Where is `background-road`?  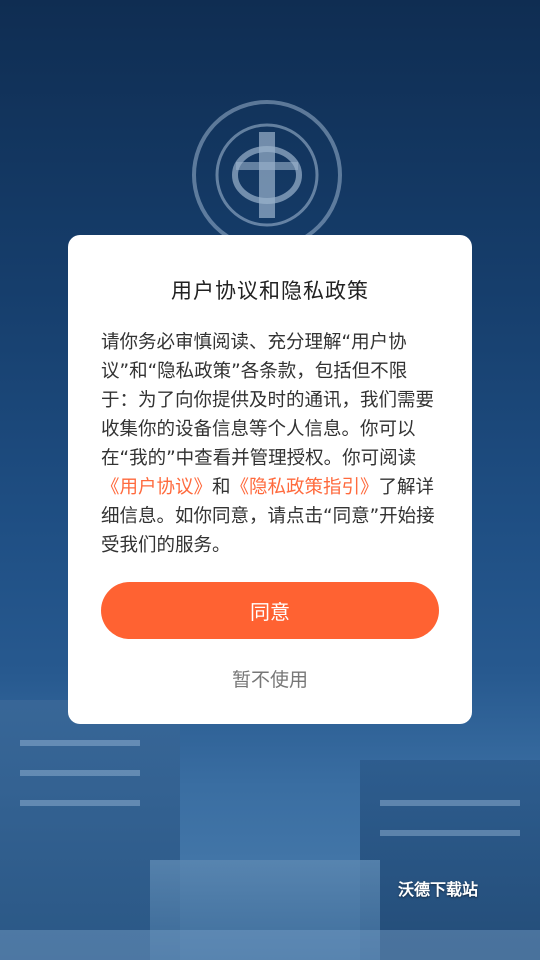 background-road is located at coordinates (270, 945).